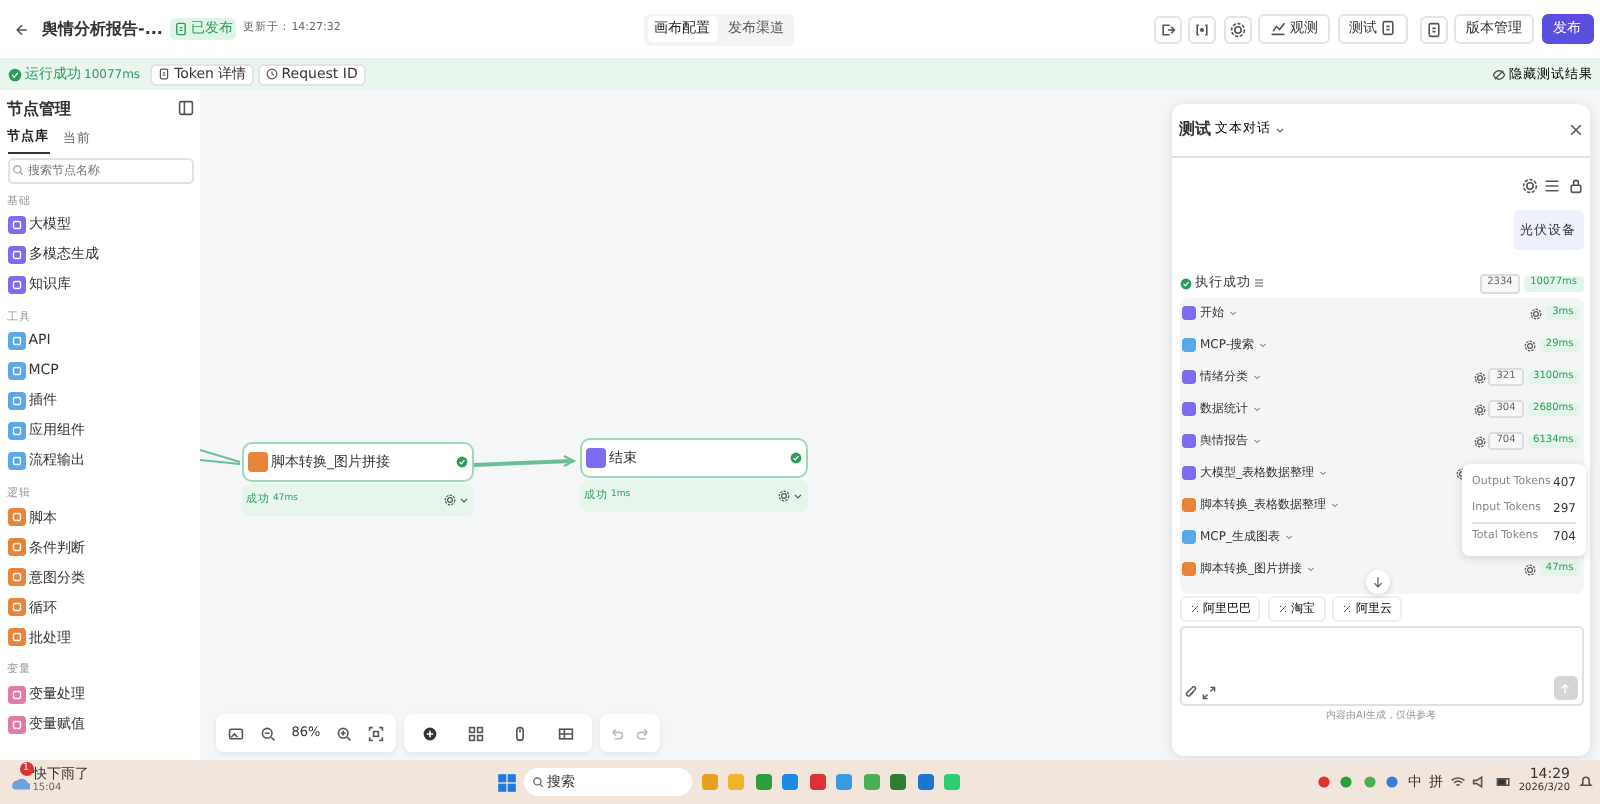 This screenshot has width=1600, height=804. Describe the element at coordinates (39, 109) in the screenshot. I see `sidebar-title: 节点管理` at that location.